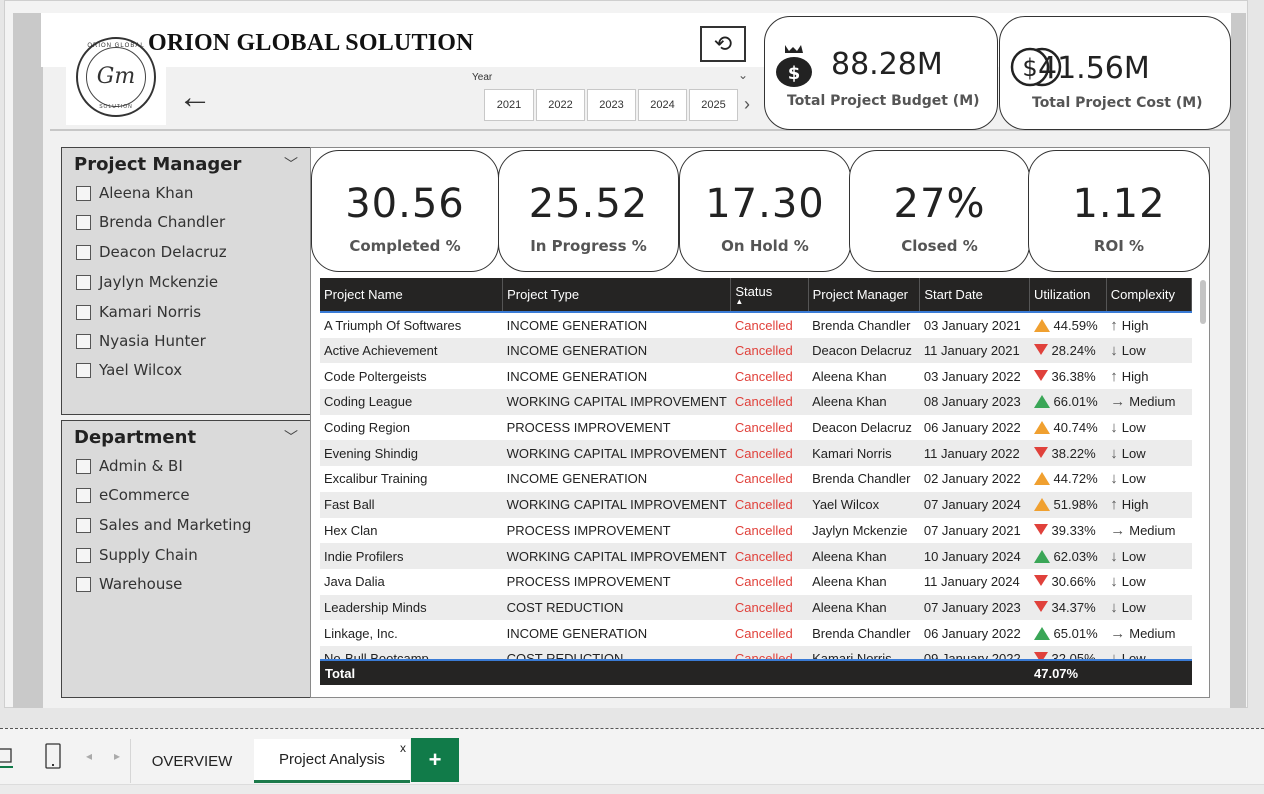  What do you see at coordinates (412, 295) in the screenshot?
I see `column-header: Project Name` at bounding box center [412, 295].